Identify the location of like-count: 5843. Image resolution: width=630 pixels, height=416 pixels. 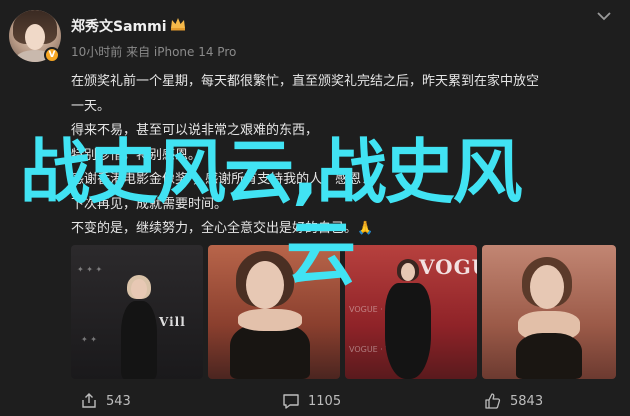
(527, 401).